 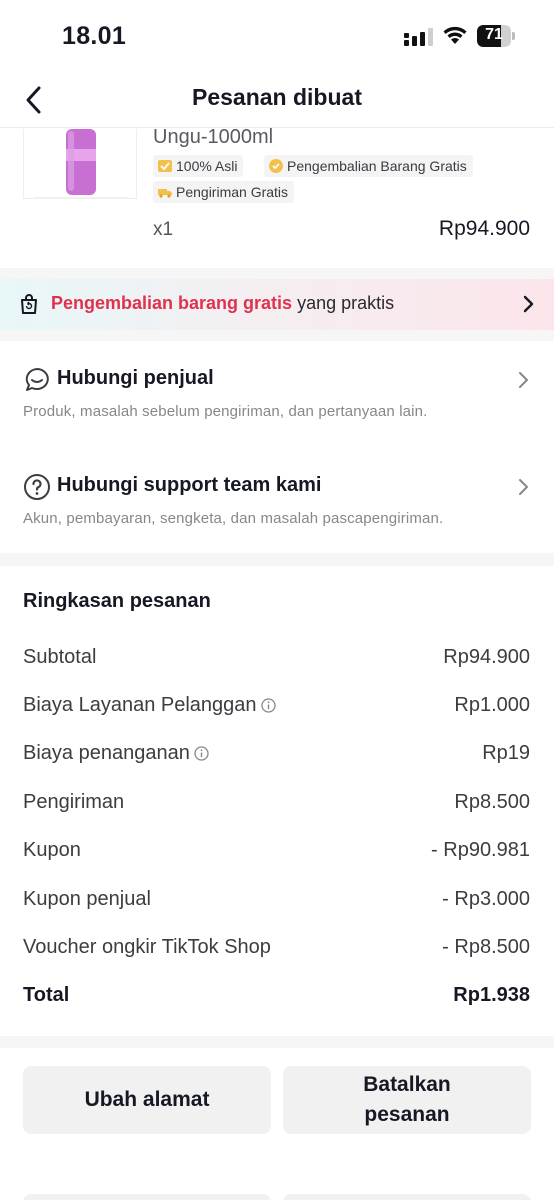 I want to click on tag-free-return: Pengembalian Barang Gratis, so click(x=368, y=166).